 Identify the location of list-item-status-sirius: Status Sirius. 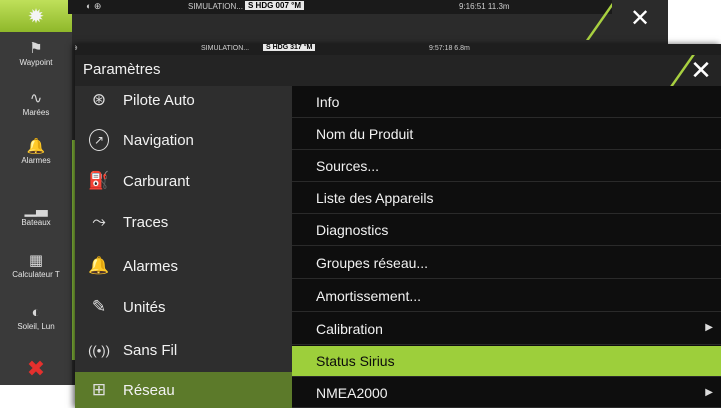
(506, 361).